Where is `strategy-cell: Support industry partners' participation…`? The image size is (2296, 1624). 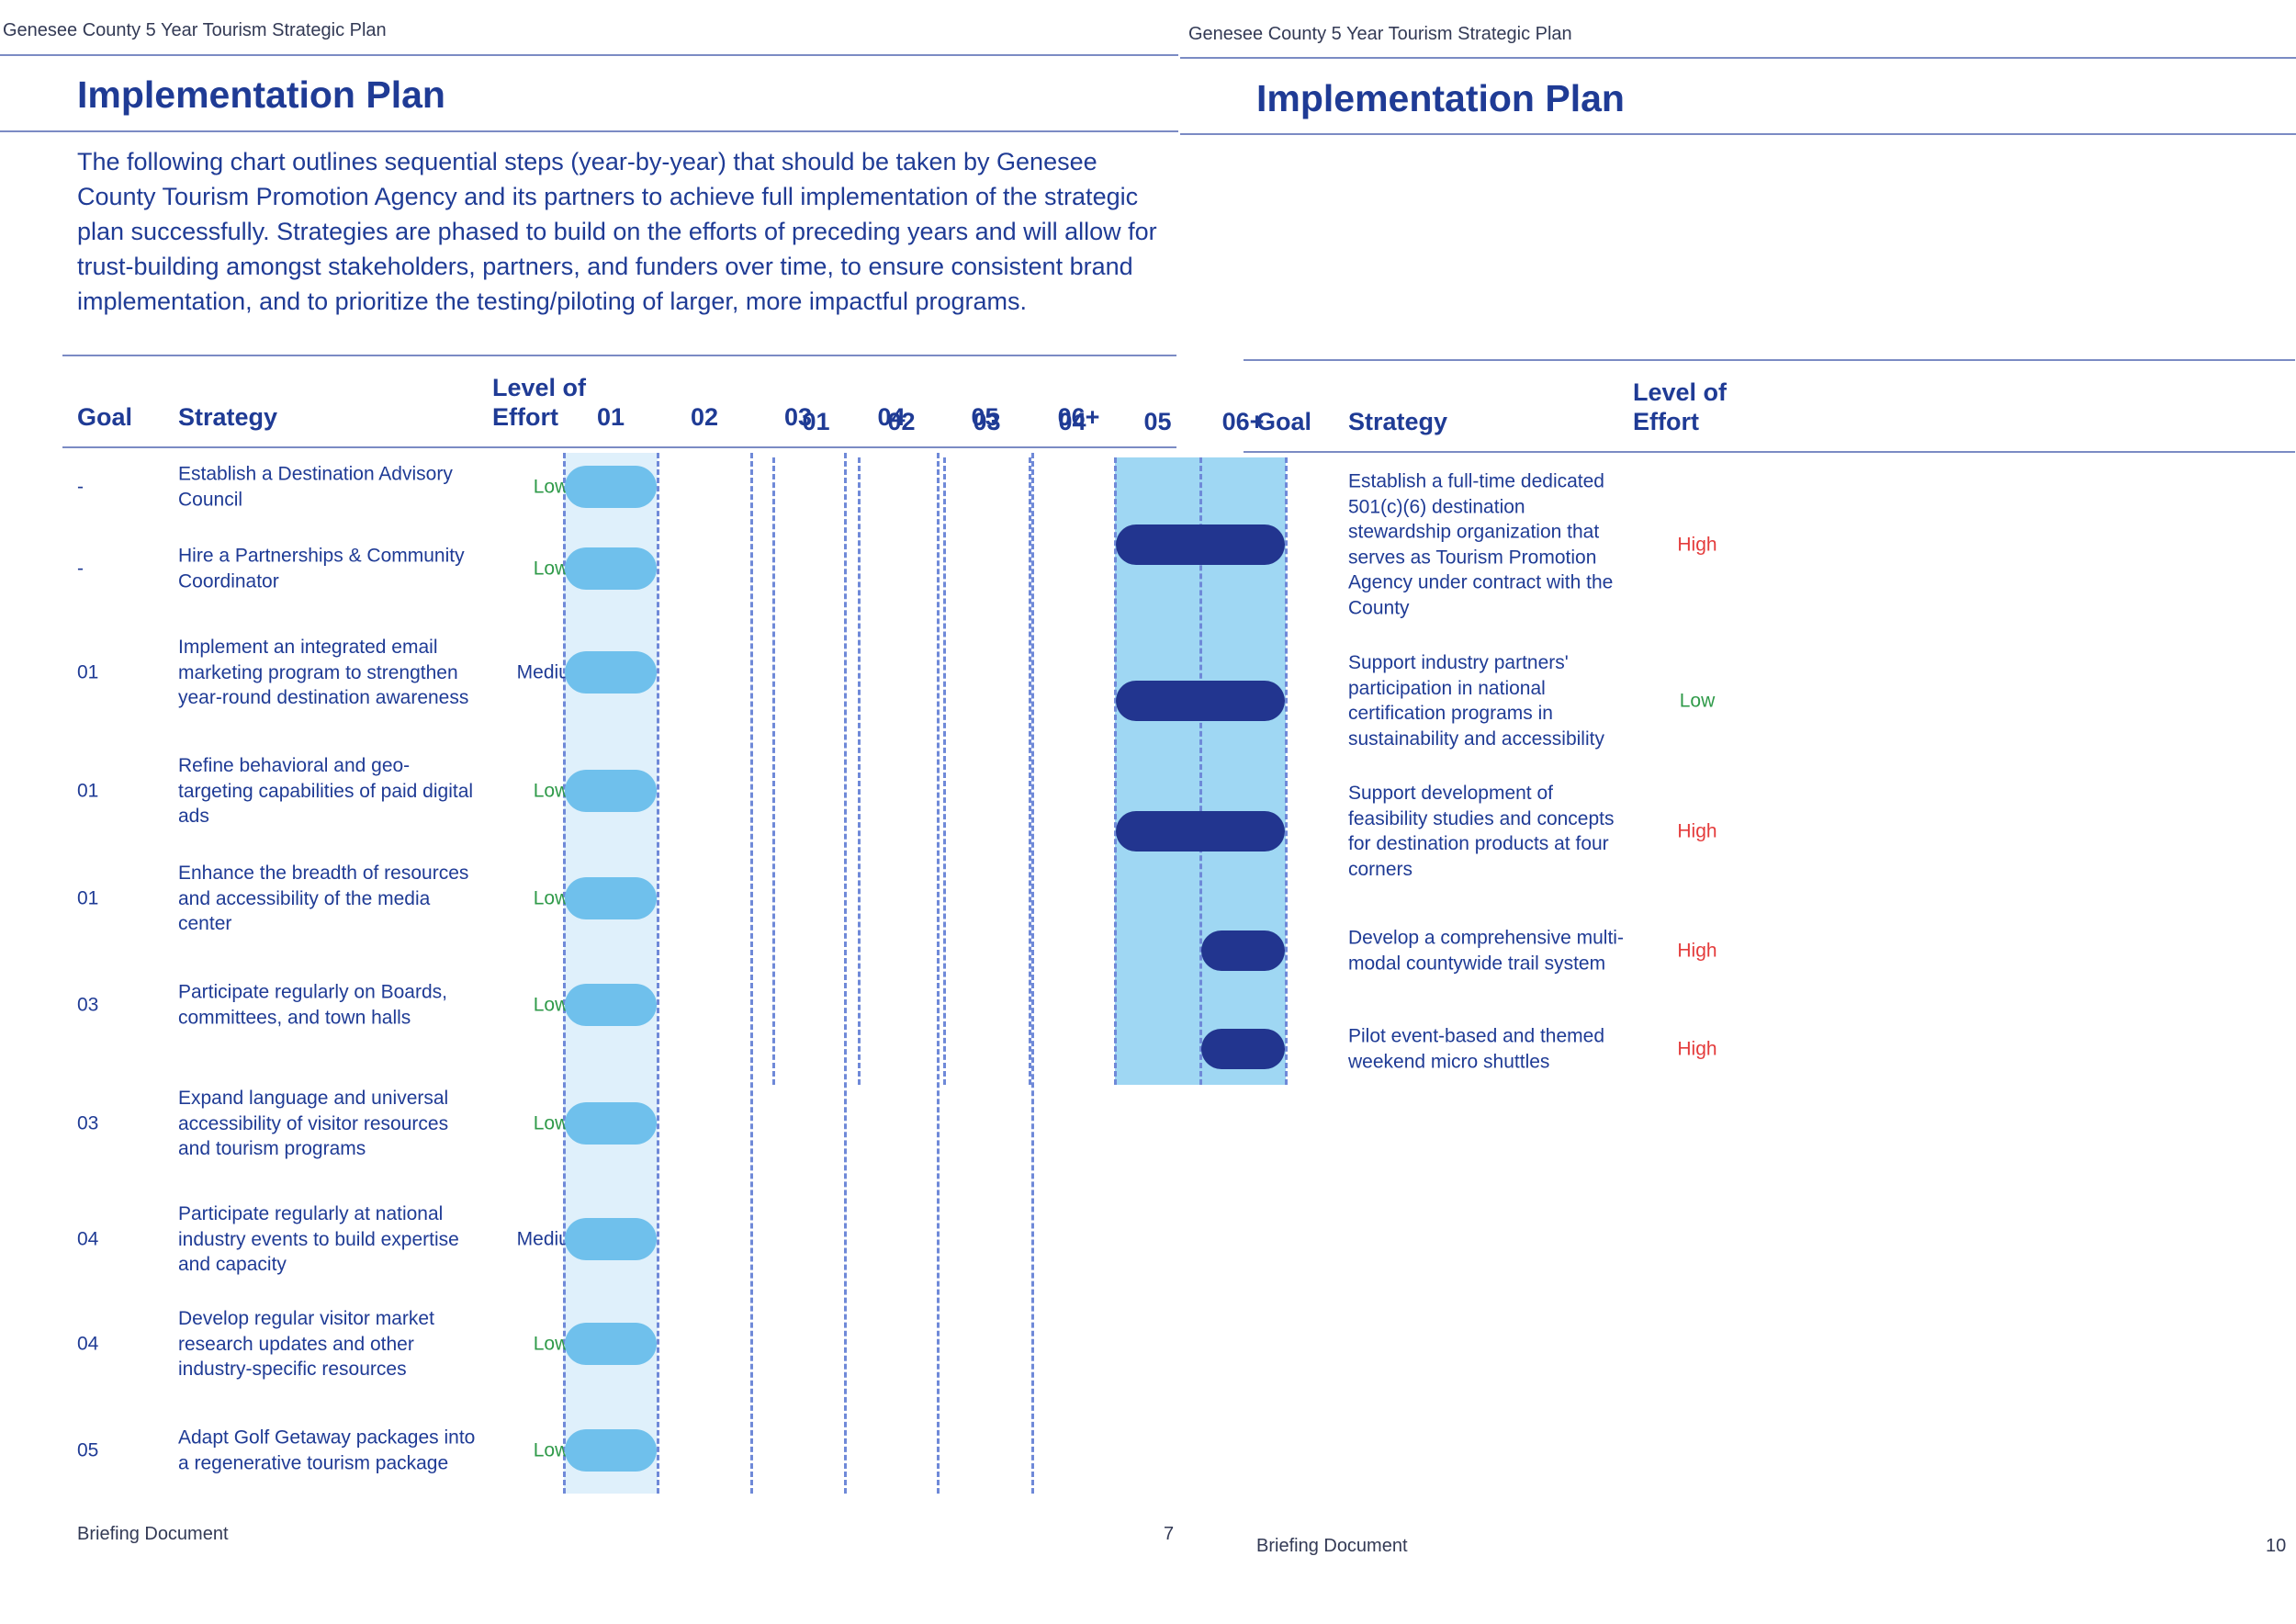 strategy-cell: Support industry partners' participation… is located at coordinates (1476, 701).